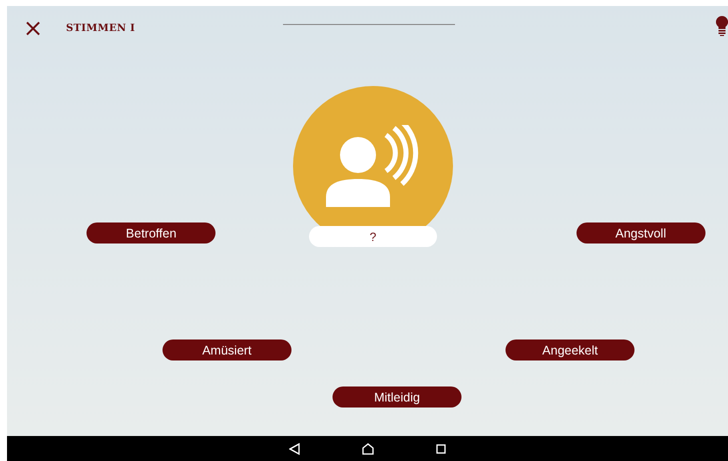 The height and width of the screenshot is (461, 728). Describe the element at coordinates (373, 236) in the screenshot. I see `answer-field: ?` at that location.